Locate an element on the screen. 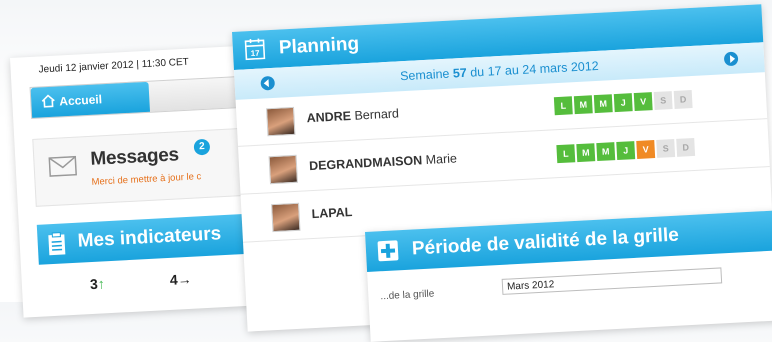  validity-title: Période de validité de la grille is located at coordinates (545, 242).